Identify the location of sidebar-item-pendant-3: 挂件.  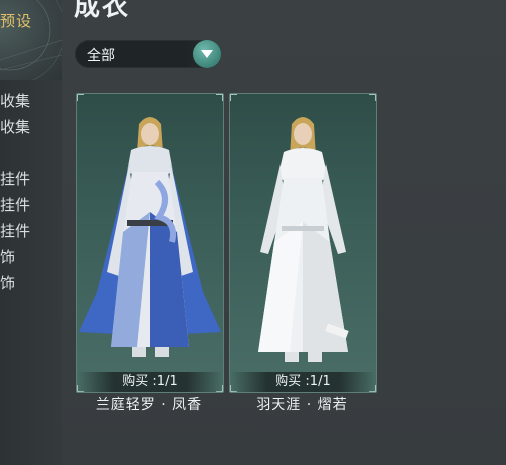
(15, 230).